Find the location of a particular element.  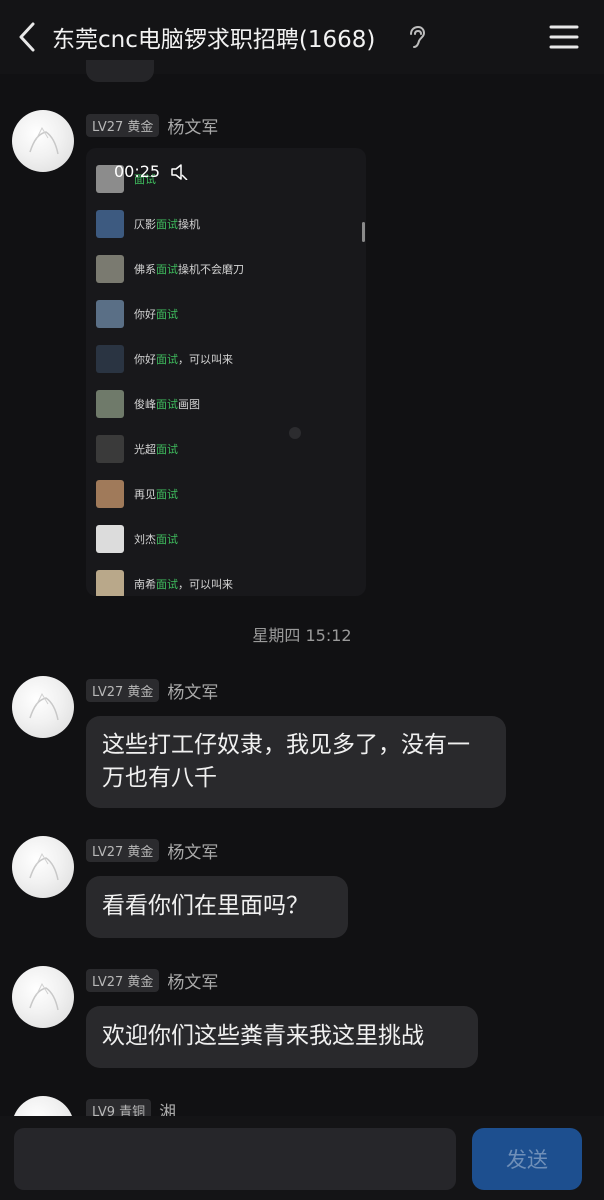

muted-speaker-icon is located at coordinates (179, 171).